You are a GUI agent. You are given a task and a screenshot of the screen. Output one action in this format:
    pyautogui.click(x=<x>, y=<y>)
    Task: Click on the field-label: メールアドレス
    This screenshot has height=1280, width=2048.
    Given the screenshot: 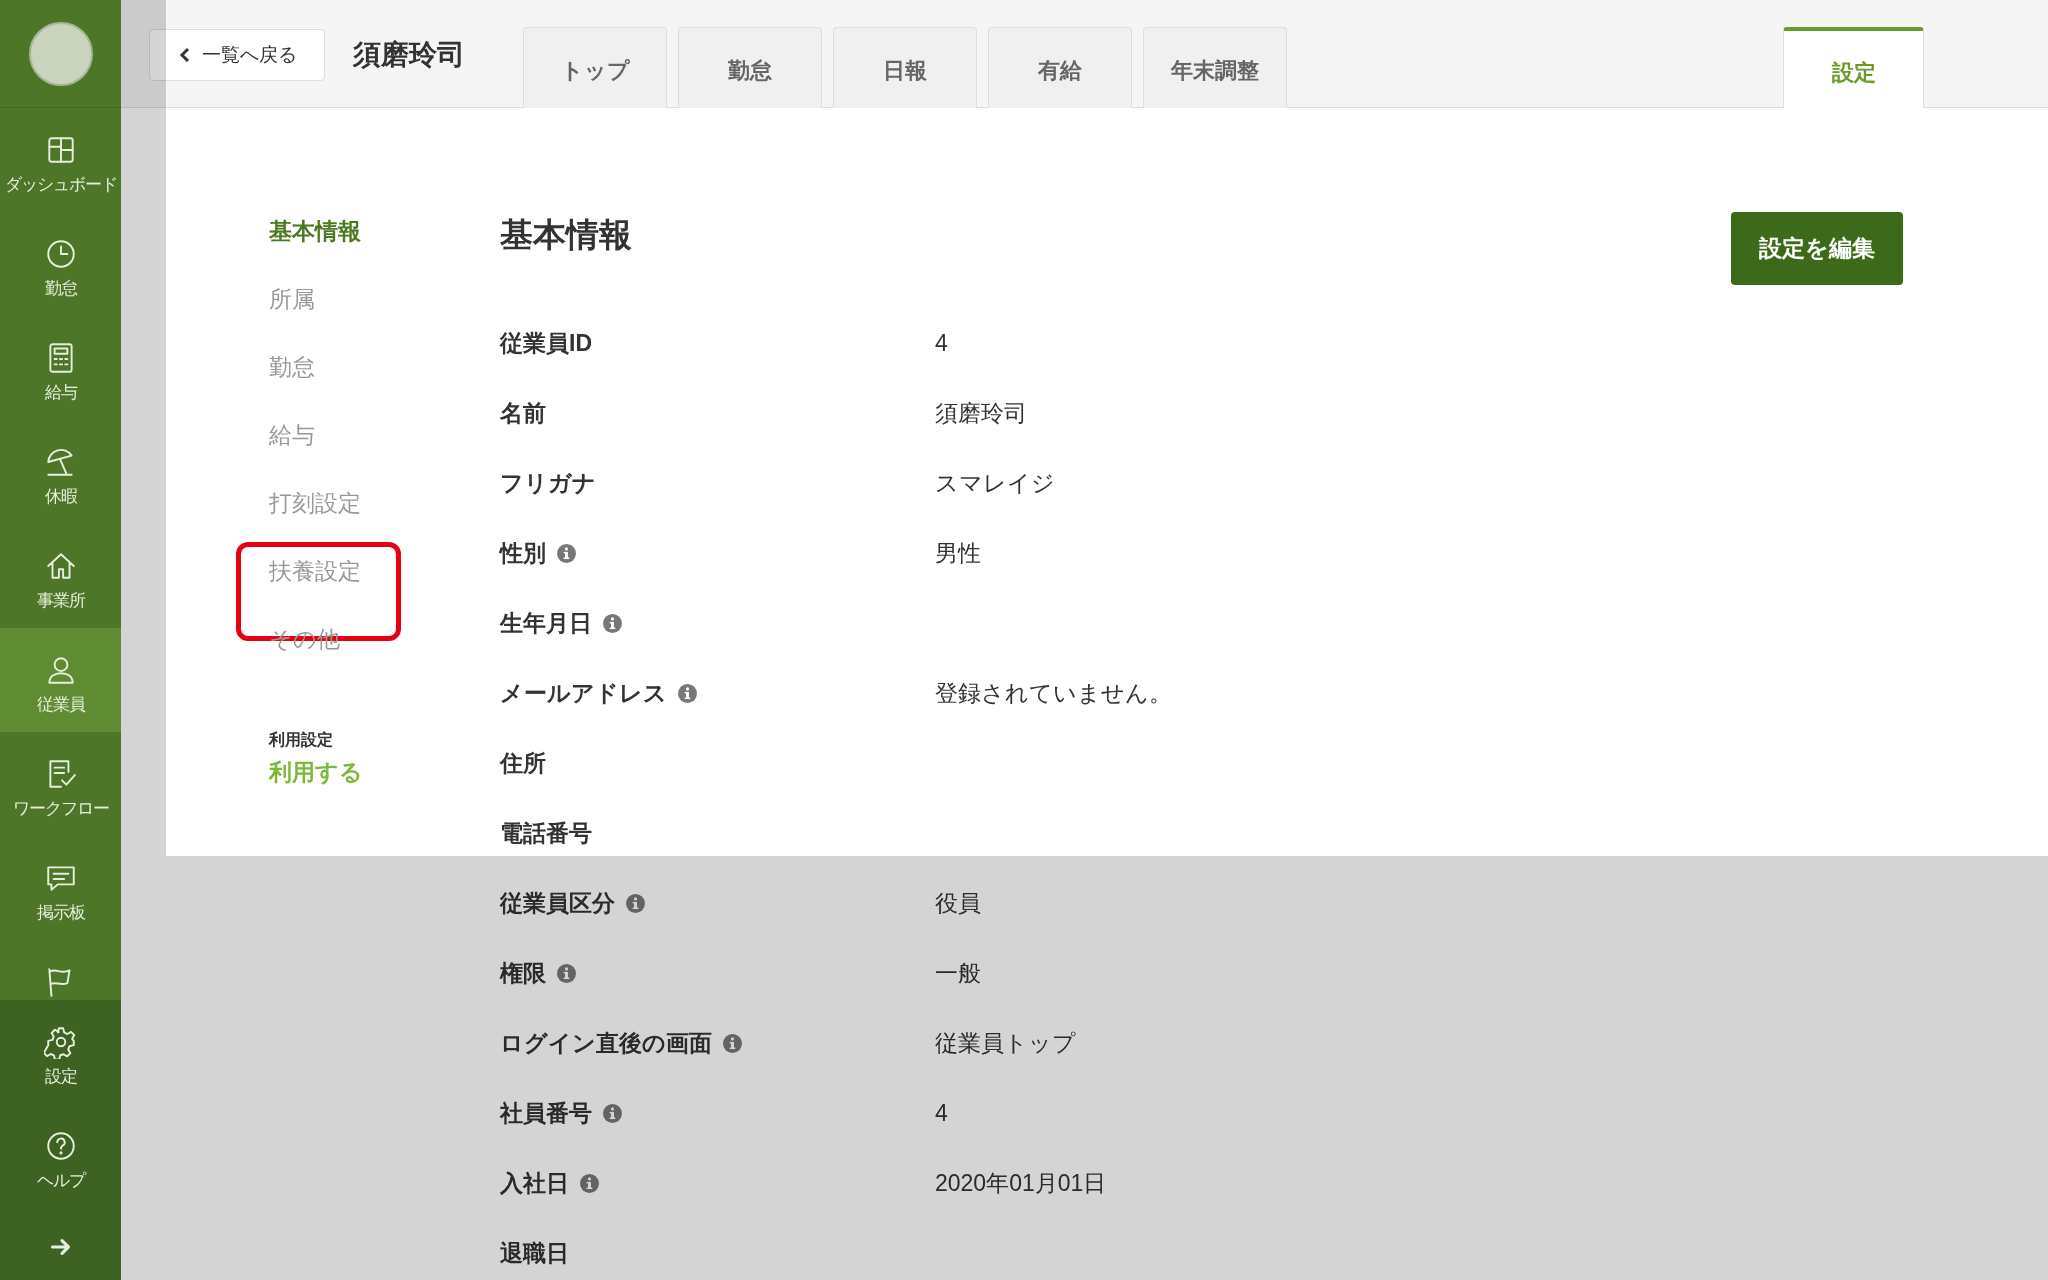 What is the action you would take?
    pyautogui.click(x=583, y=693)
    